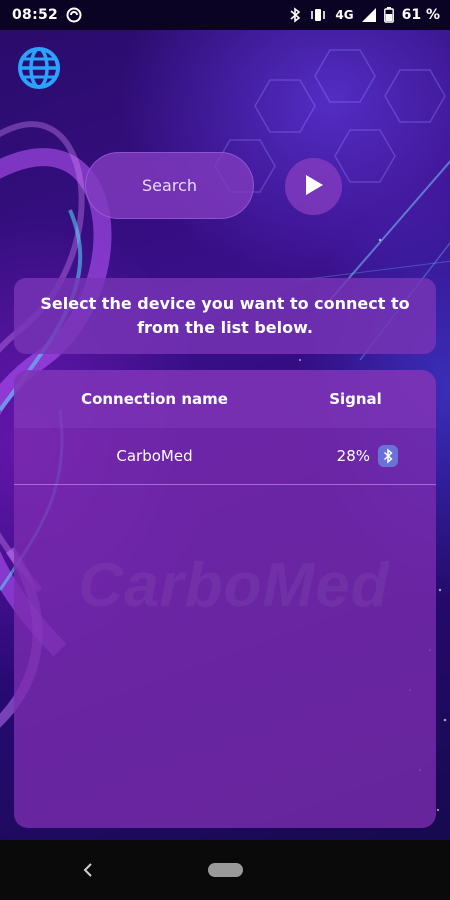 The height and width of the screenshot is (900, 450). Describe the element at coordinates (388, 15) in the screenshot. I see `battery-icon` at that location.